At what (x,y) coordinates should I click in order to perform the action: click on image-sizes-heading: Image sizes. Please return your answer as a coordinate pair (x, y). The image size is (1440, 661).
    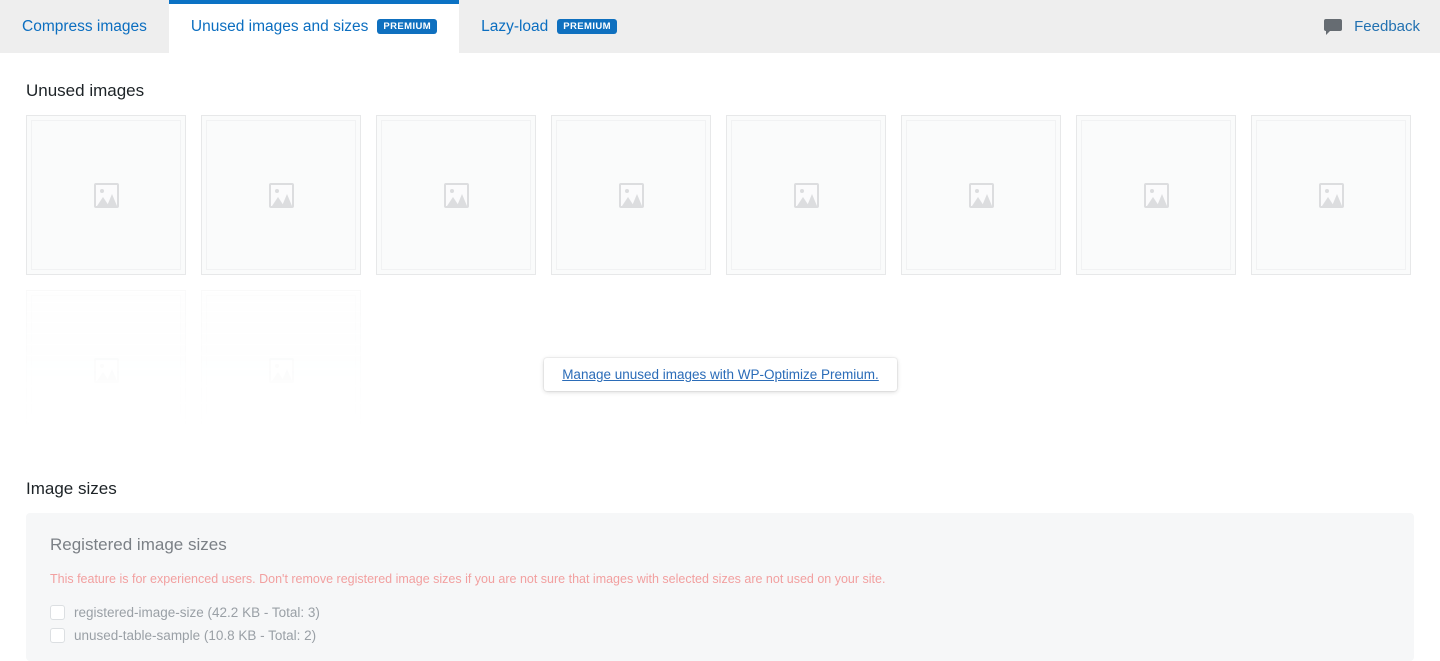
    Looking at the image, I should click on (71, 488).